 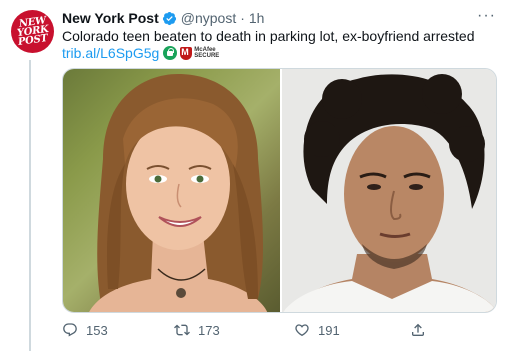 What do you see at coordinates (207, 56) in the screenshot?
I see `mcafee-line2: SECURE` at bounding box center [207, 56].